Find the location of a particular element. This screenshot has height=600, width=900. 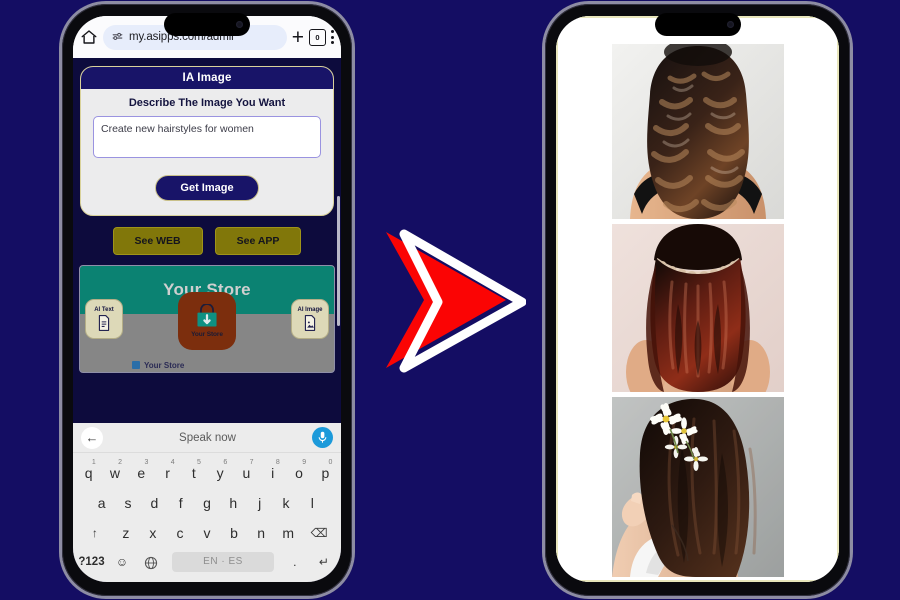

plus-icon: + is located at coordinates (298, 37).